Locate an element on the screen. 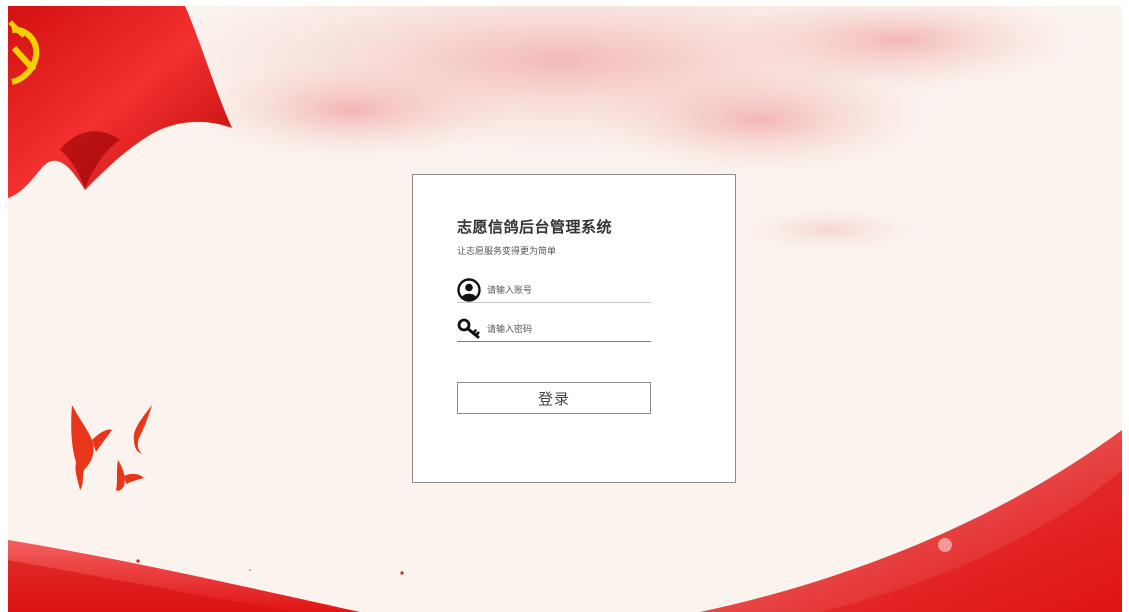 The width and height of the screenshot is (1129, 612). login-card: 志愿信鸽后台管理系统 让志愿服务变得更为简单 登录 is located at coordinates (574, 328).